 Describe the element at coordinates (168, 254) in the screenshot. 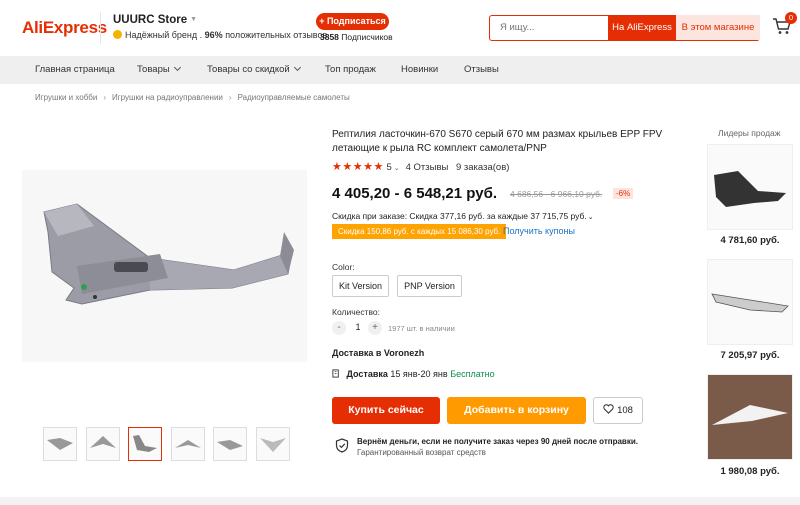

I see `flying-wing-image` at that location.